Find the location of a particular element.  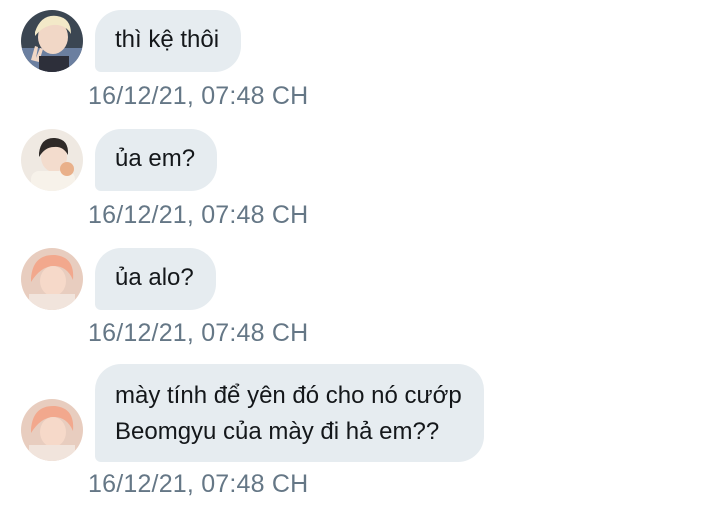

message-text: ủa em? is located at coordinates (155, 158).